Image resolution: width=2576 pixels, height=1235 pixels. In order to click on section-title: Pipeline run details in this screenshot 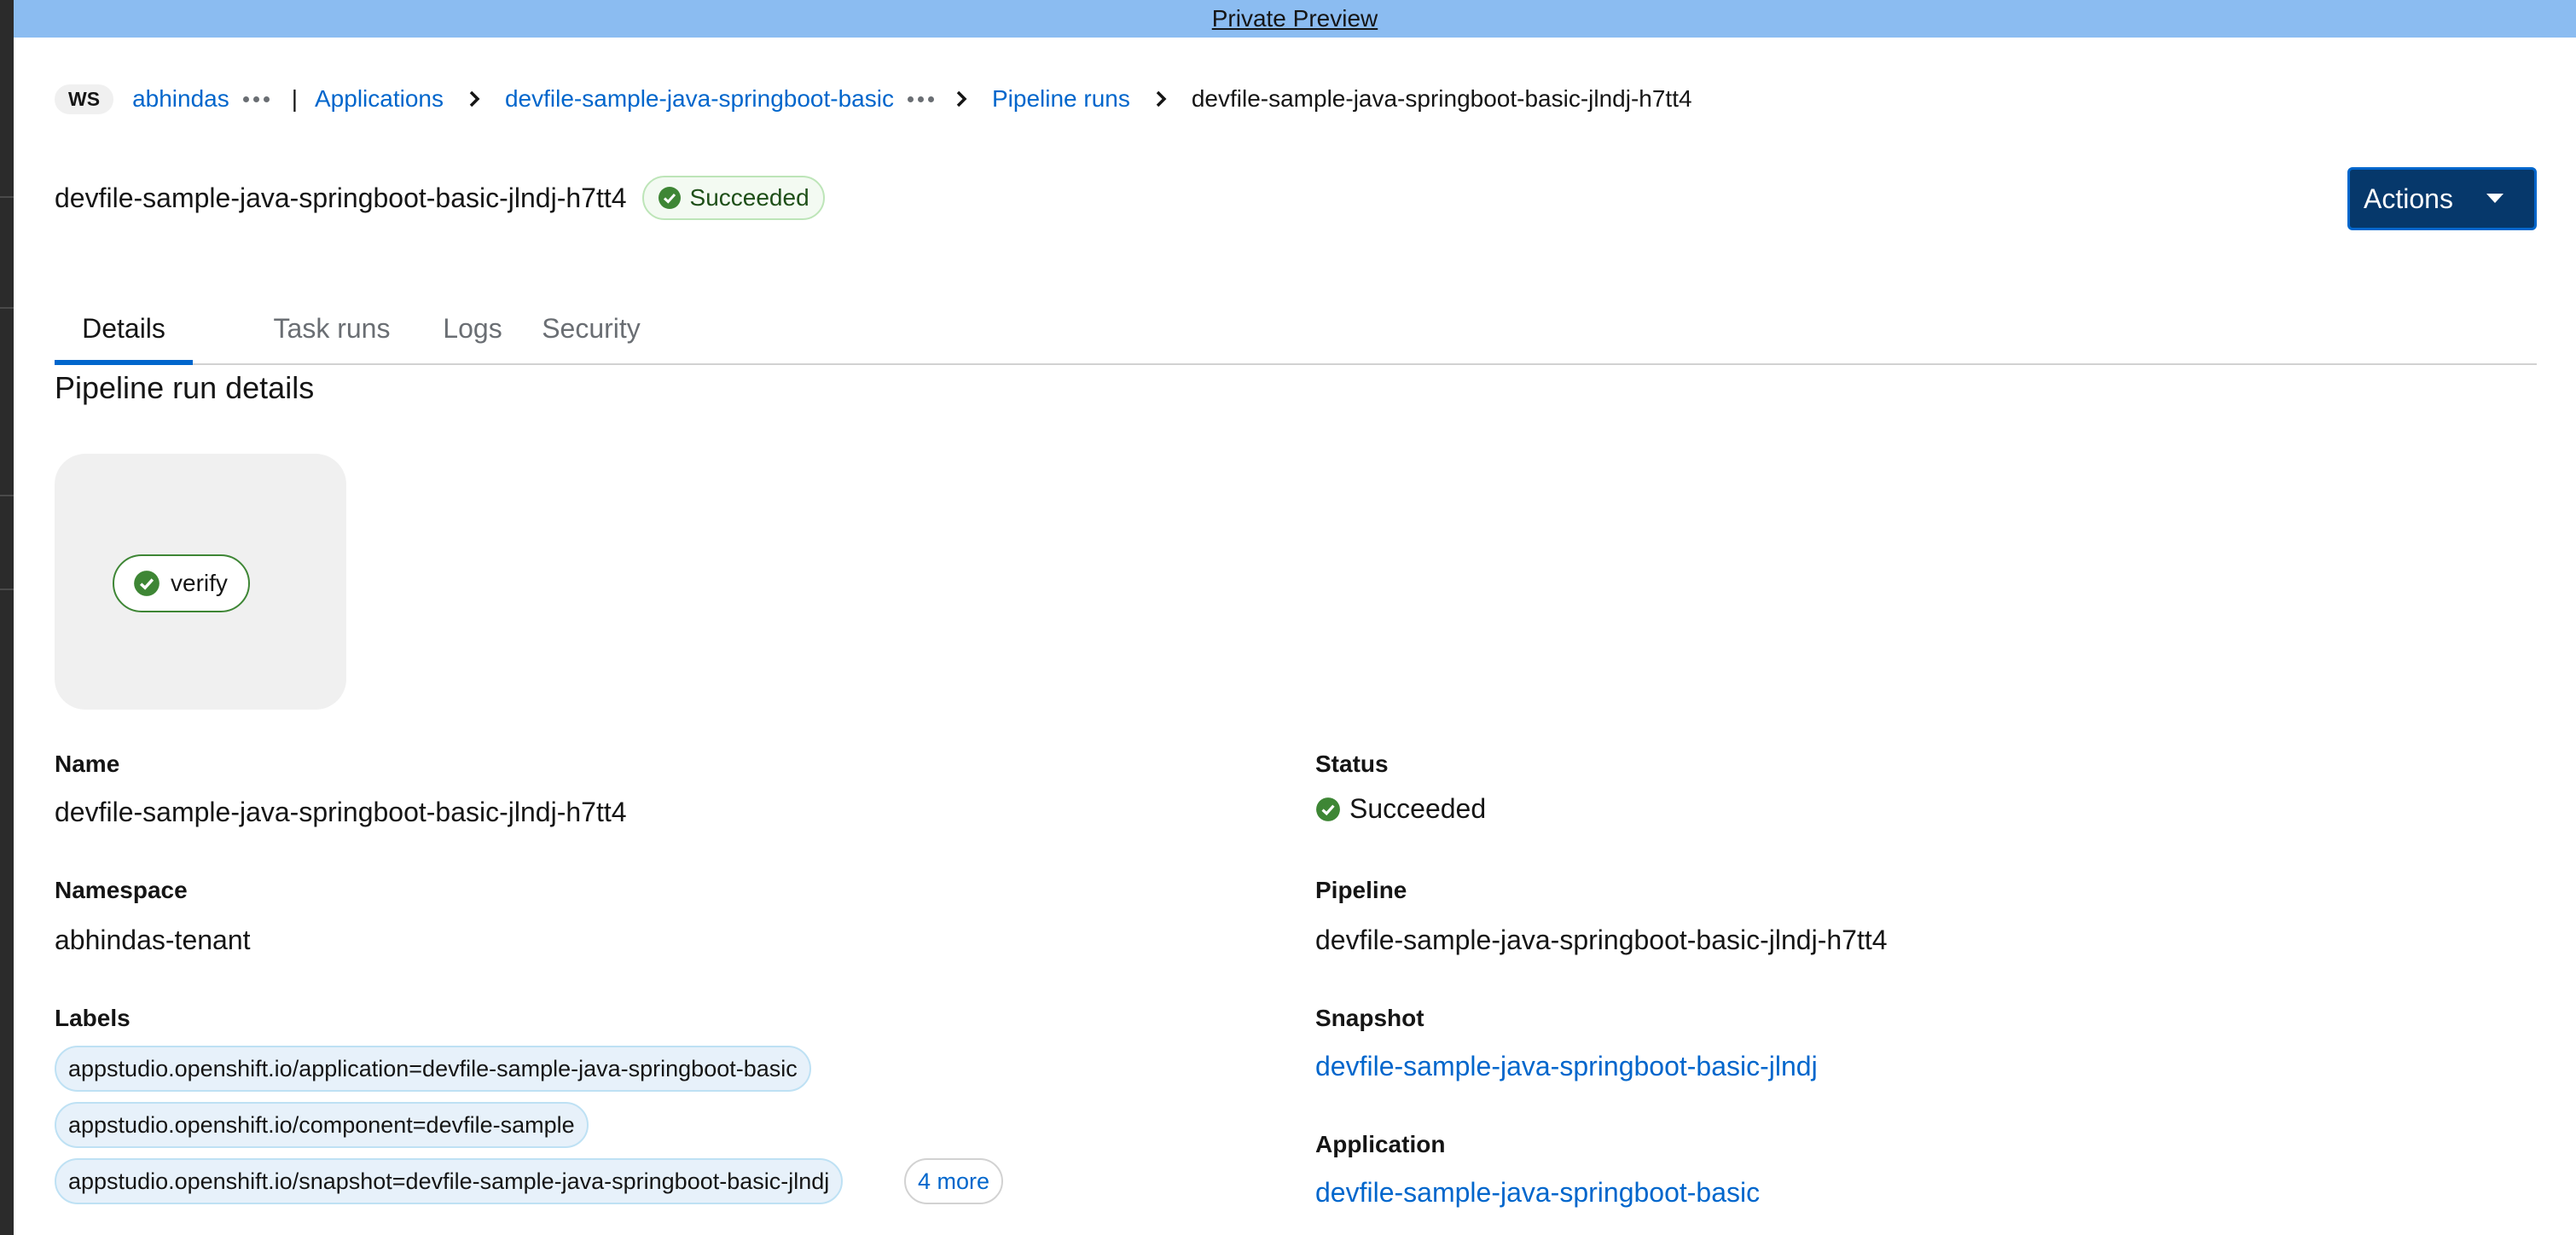, I will do `click(185, 387)`.